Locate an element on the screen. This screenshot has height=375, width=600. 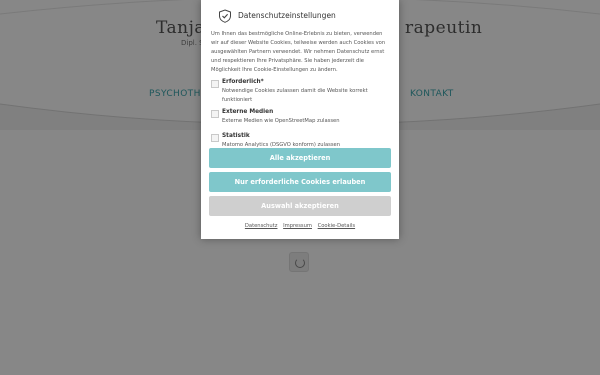
checkbox-externe-medien is located at coordinates (215, 114).